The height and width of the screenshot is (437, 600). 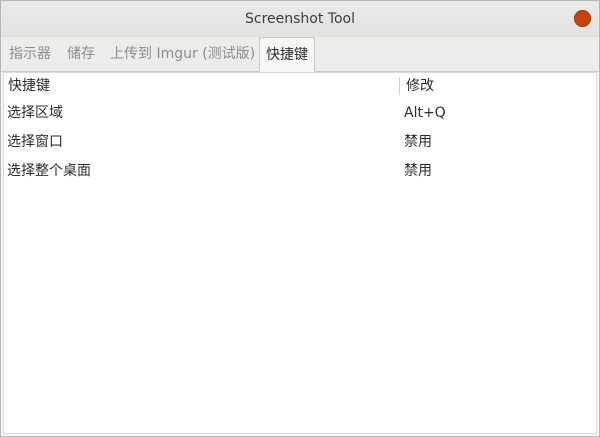 I want to click on tab-indicator: 指示器, so click(x=30, y=54).